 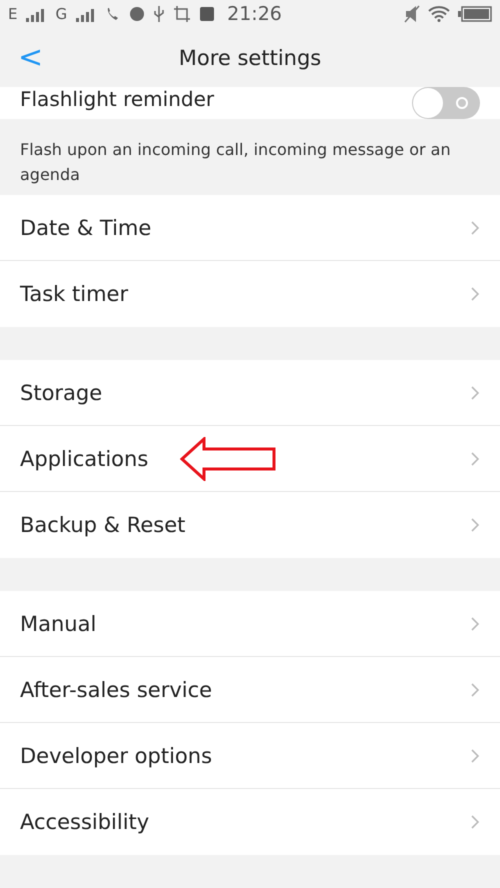 What do you see at coordinates (250, 624) in the screenshot?
I see `settings-row: Manual` at bounding box center [250, 624].